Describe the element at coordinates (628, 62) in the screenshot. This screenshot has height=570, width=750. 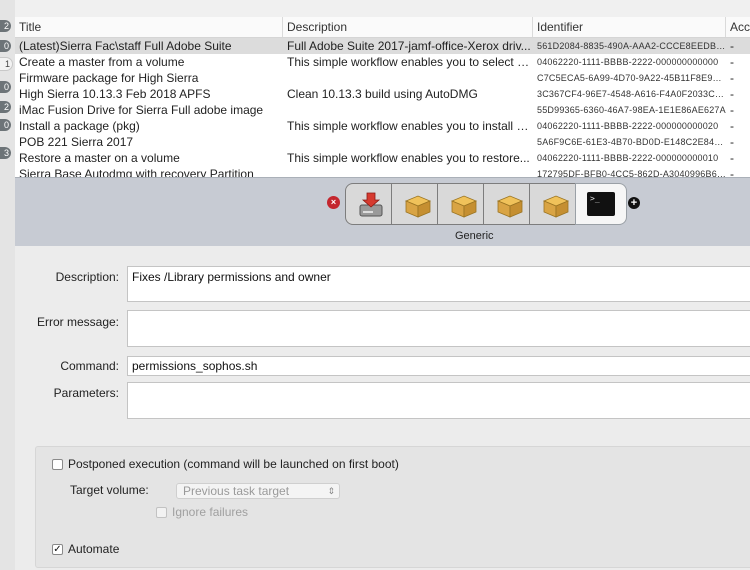
I see `row-identifier: 04062220-1111-BBBB-2222-000000000000` at that location.